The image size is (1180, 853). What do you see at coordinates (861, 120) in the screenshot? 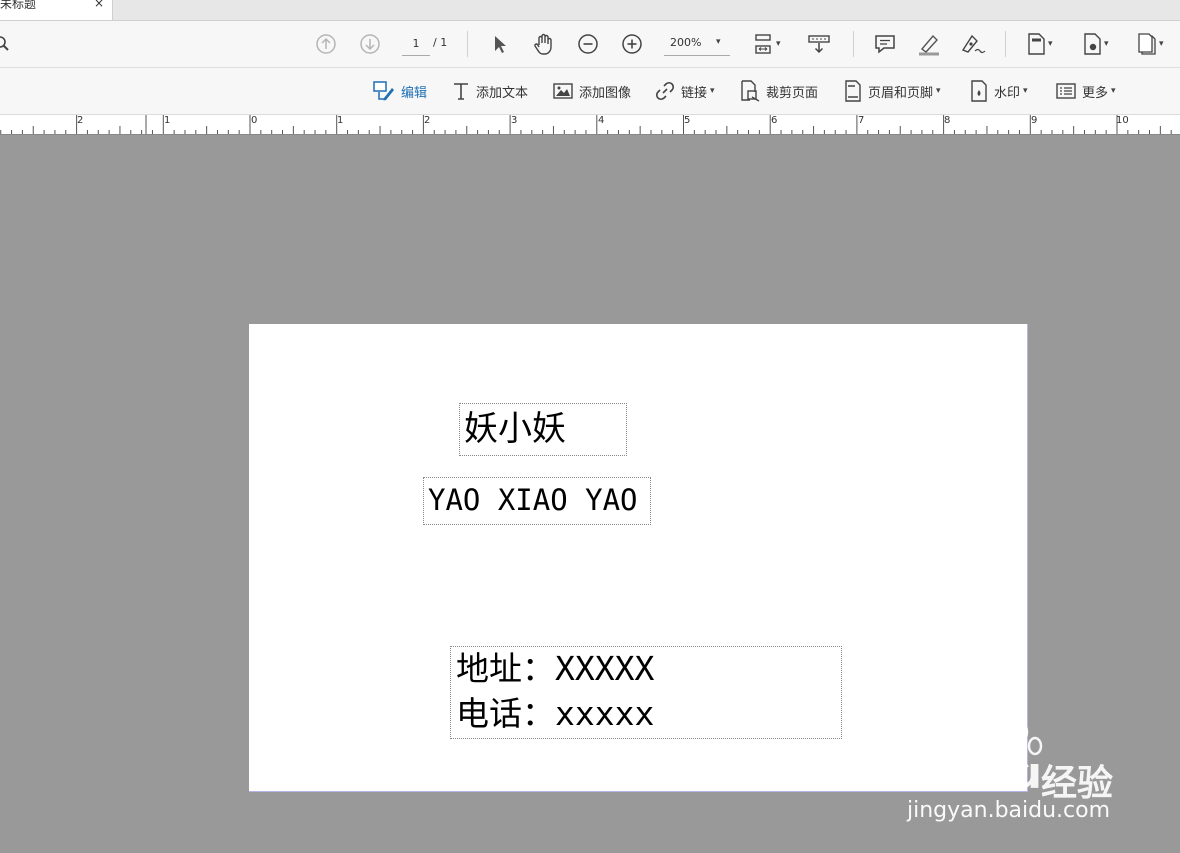
I see `ruler-label: 7` at bounding box center [861, 120].